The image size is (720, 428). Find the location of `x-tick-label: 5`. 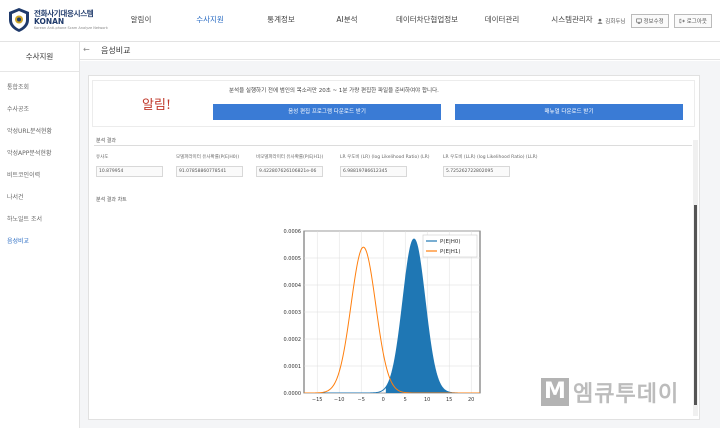

x-tick-label: 5 is located at coordinates (405, 400).